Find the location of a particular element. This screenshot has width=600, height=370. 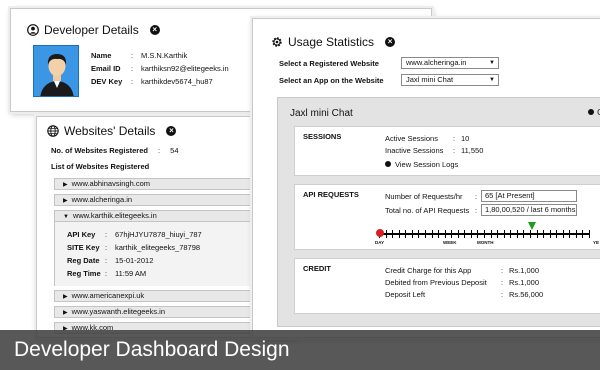

timeline-start-dot is located at coordinates (380, 233).